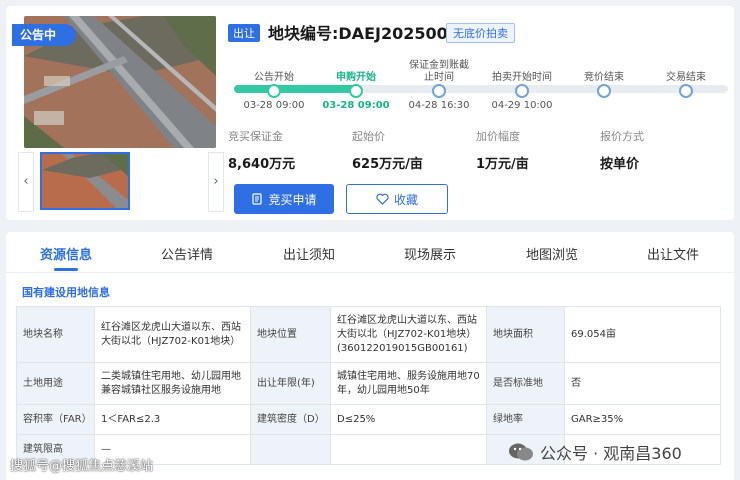  I want to click on table-key: 绿地率, so click(525, 419).